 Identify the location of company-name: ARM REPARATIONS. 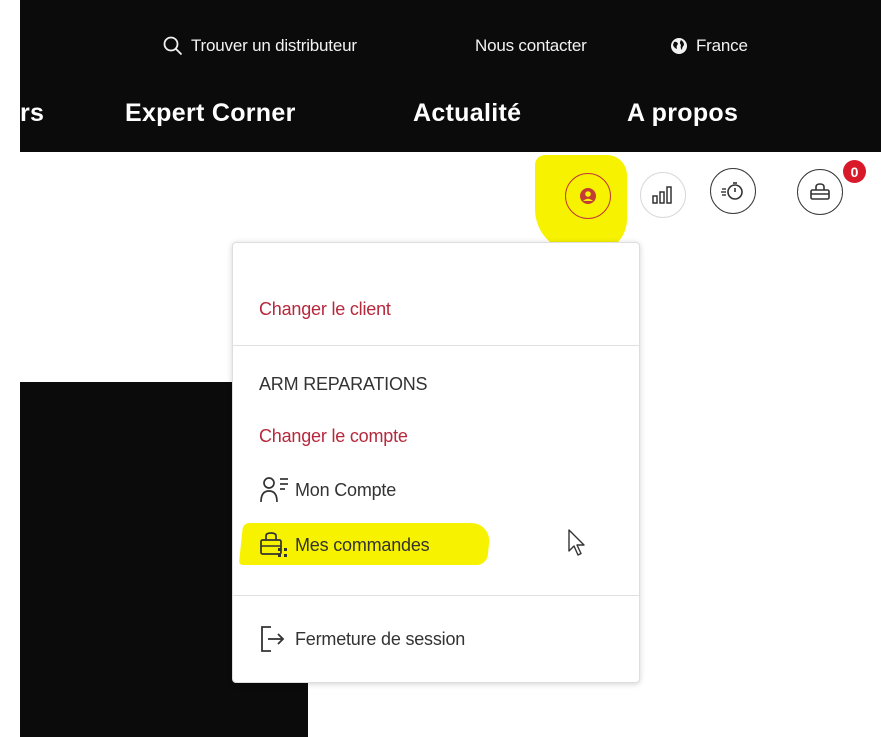
(343, 384).